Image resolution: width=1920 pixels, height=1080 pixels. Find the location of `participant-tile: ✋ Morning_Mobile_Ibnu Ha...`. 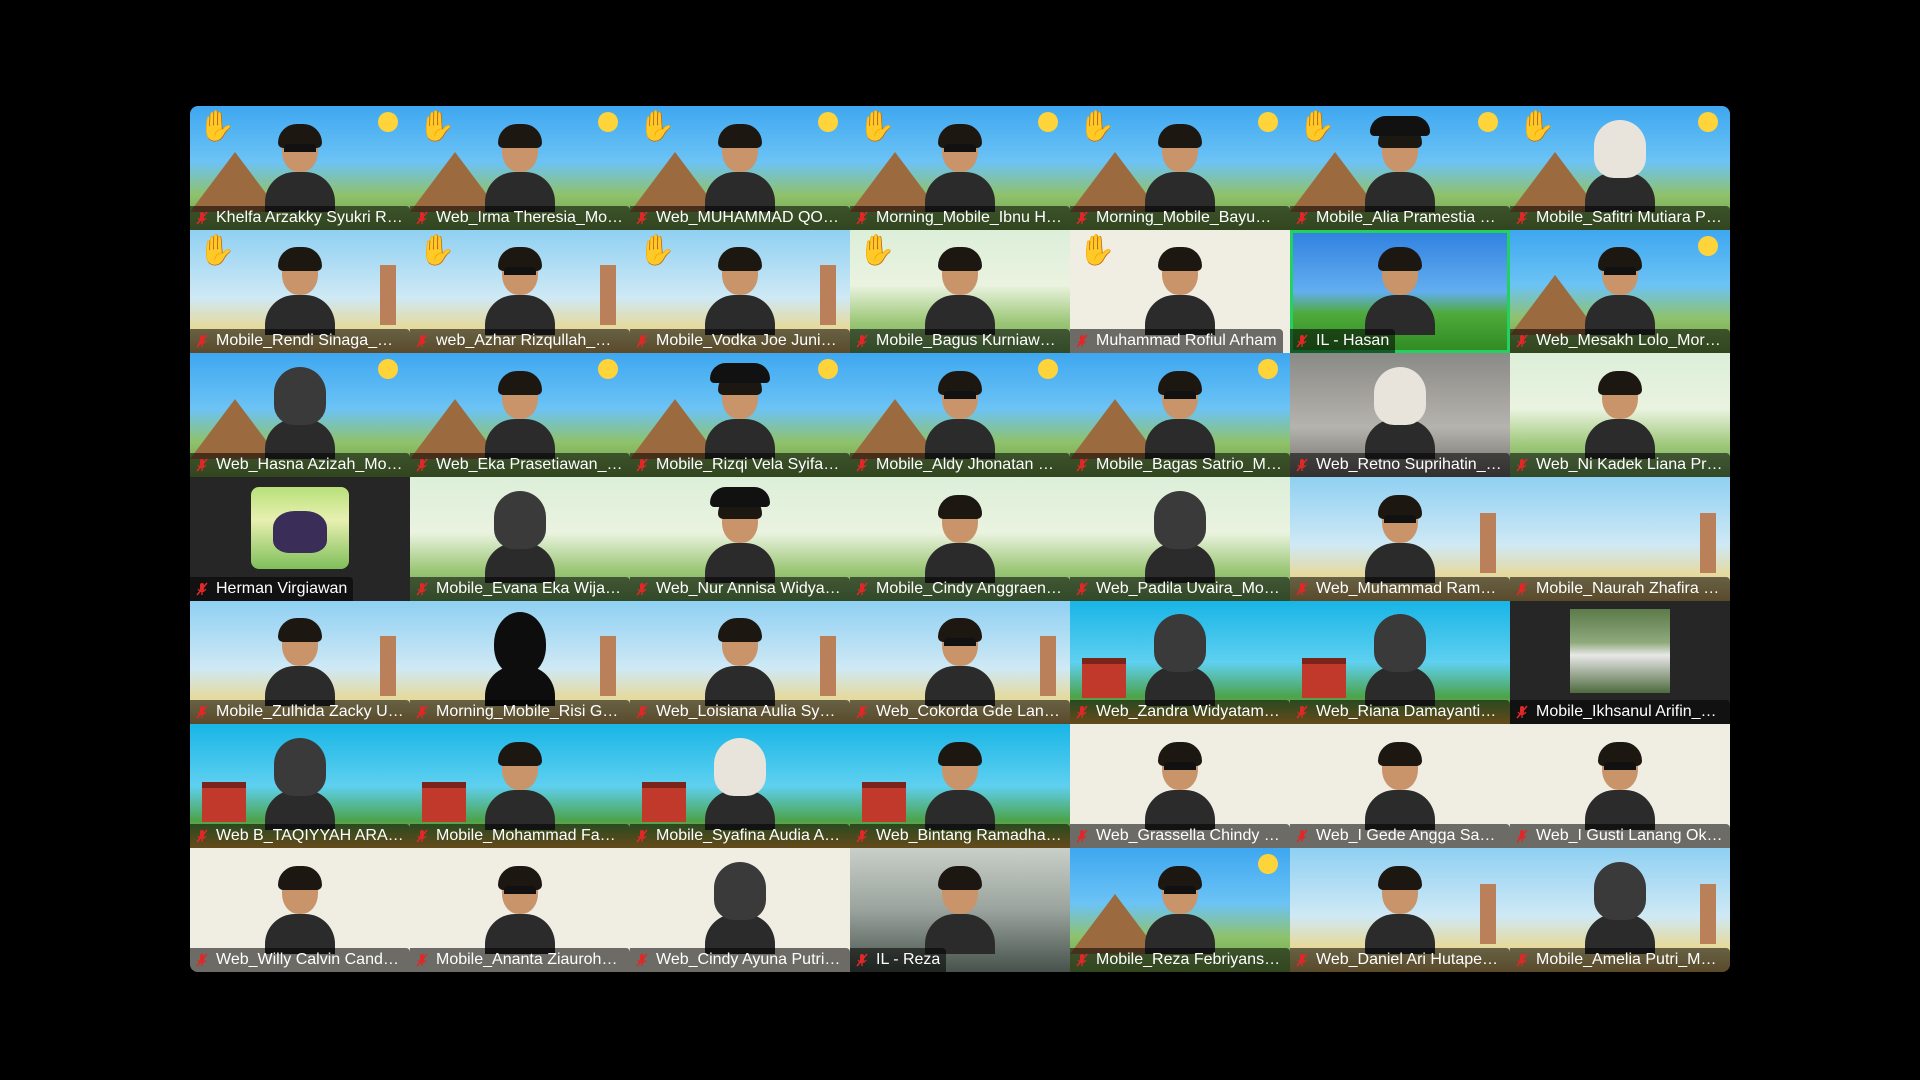

participant-tile: ✋ Morning_Mobile_Ibnu Ha... is located at coordinates (960, 168).